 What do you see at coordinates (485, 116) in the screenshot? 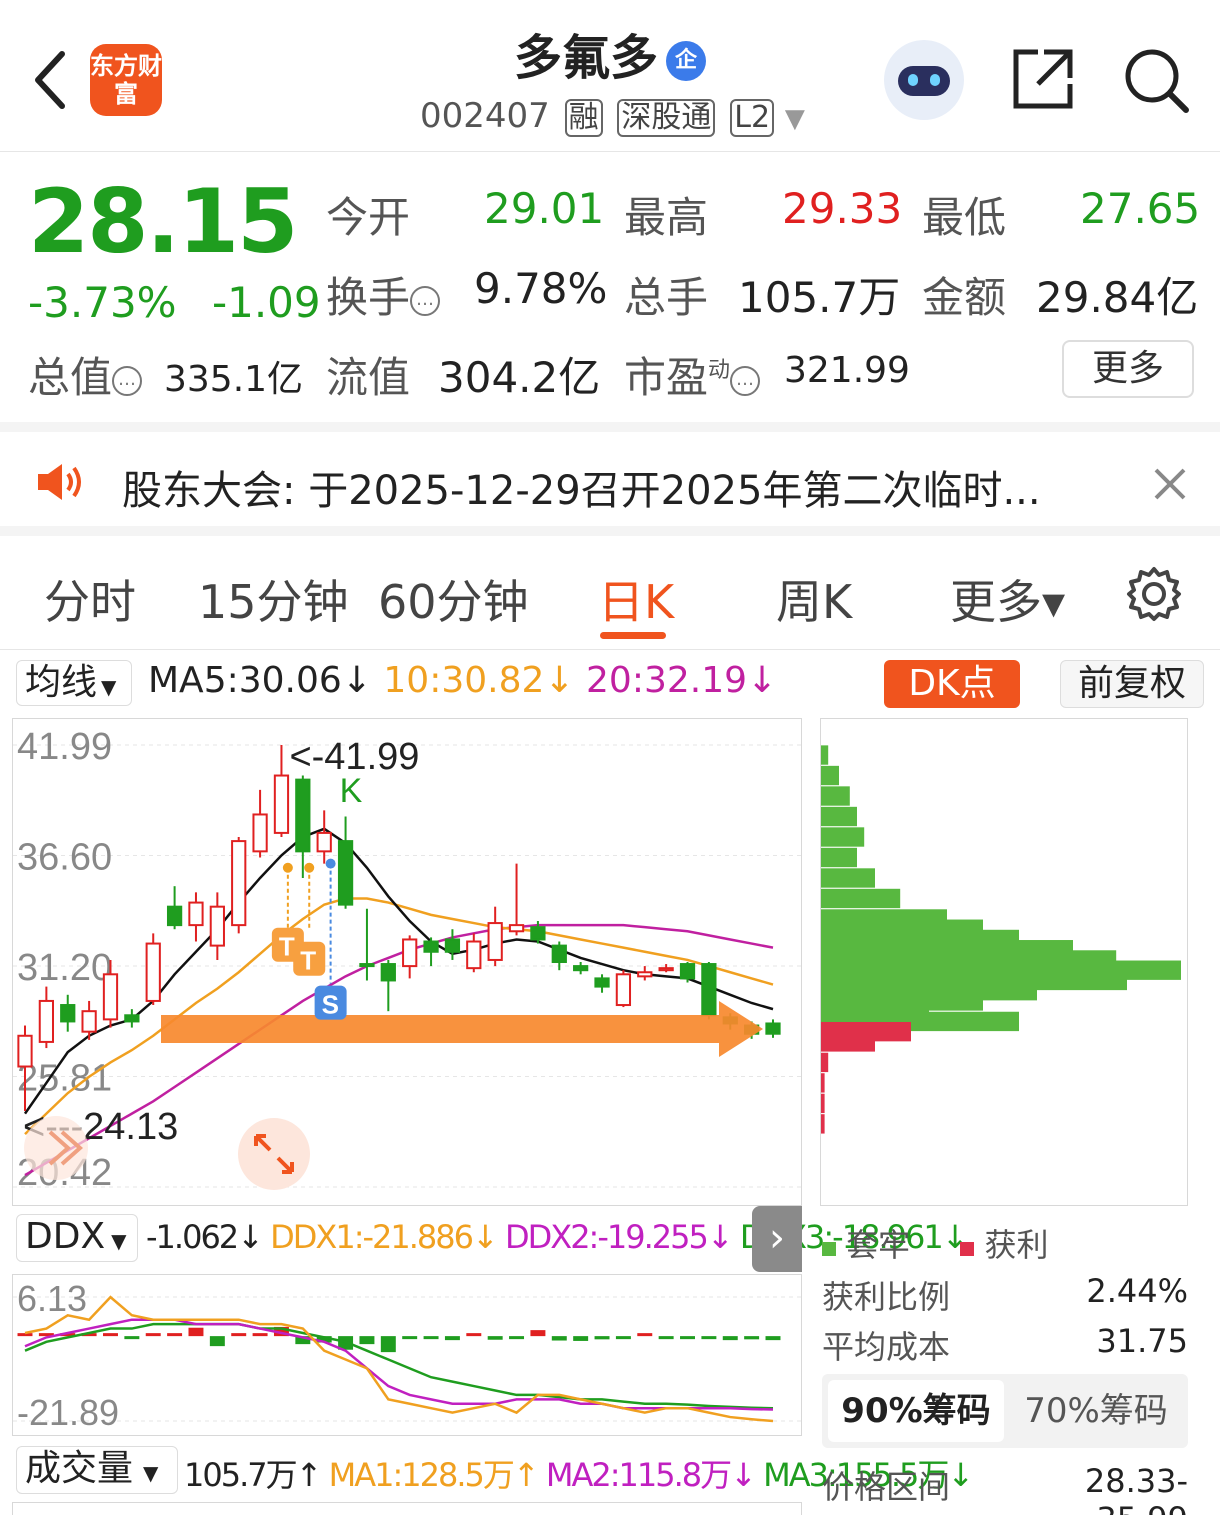
I see `stock-code: 002407` at bounding box center [485, 116].